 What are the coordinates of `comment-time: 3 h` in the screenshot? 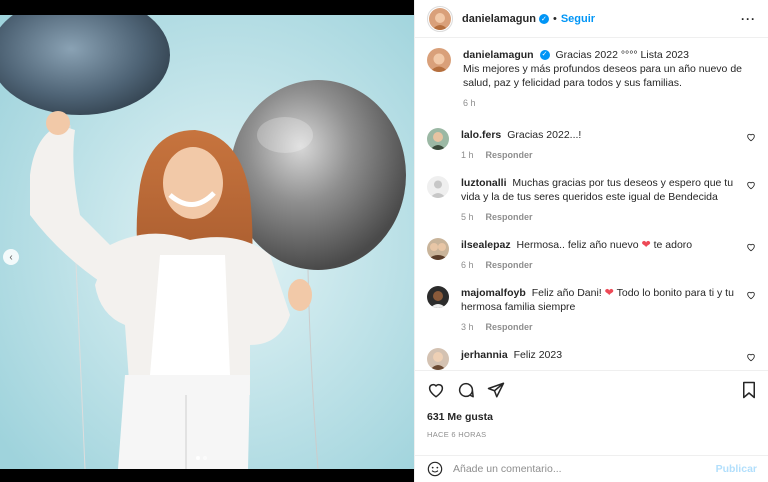 It's located at (467, 327).